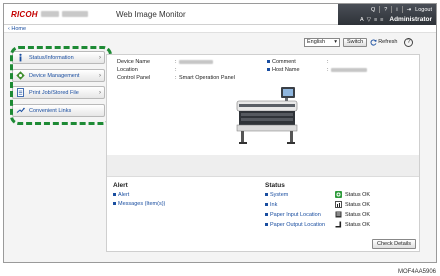  Describe the element at coordinates (338, 224) in the screenshot. I see `paper-output-icon` at that location.